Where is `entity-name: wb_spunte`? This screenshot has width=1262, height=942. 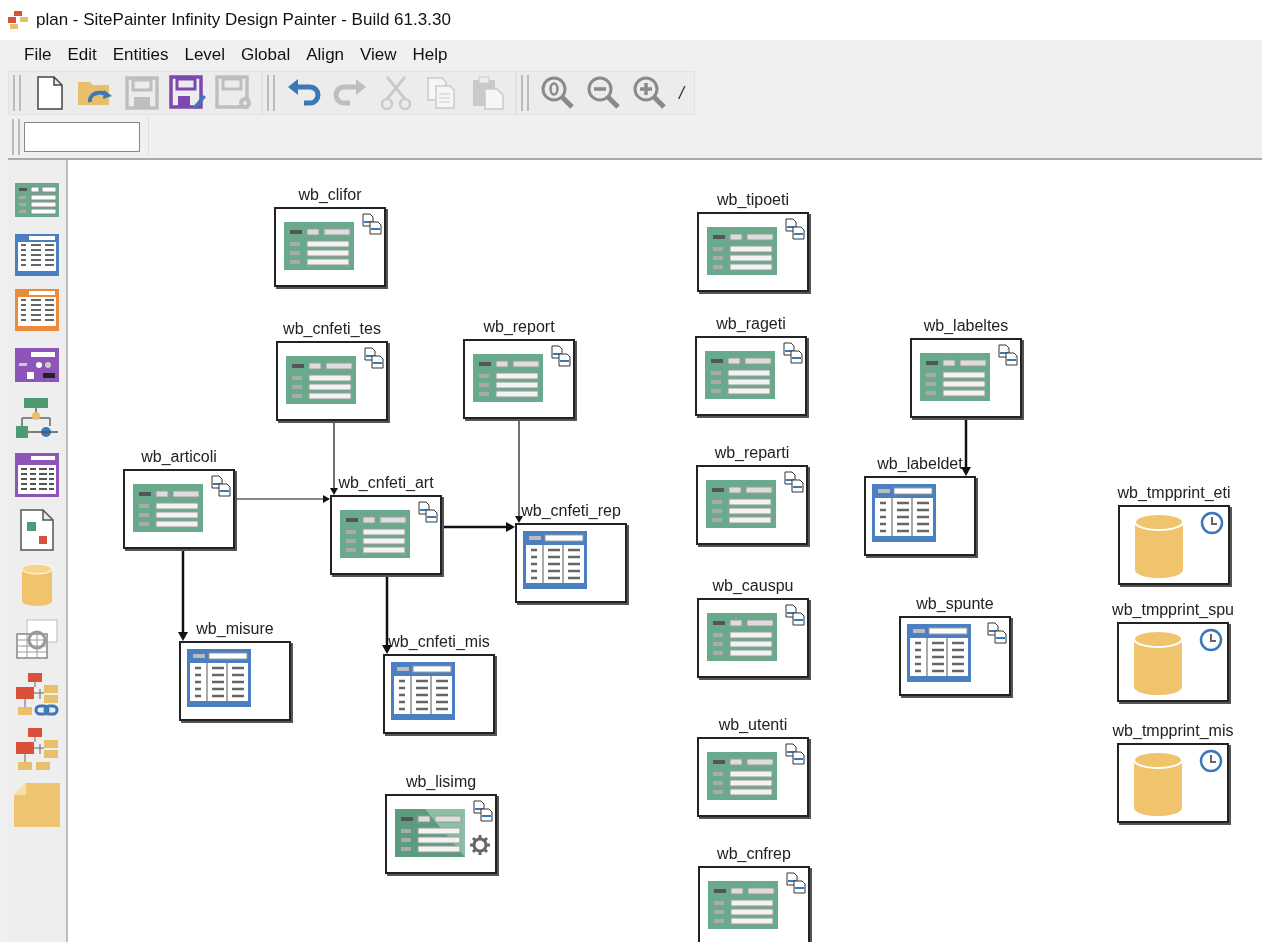 entity-name: wb_spunte is located at coordinates (955, 604).